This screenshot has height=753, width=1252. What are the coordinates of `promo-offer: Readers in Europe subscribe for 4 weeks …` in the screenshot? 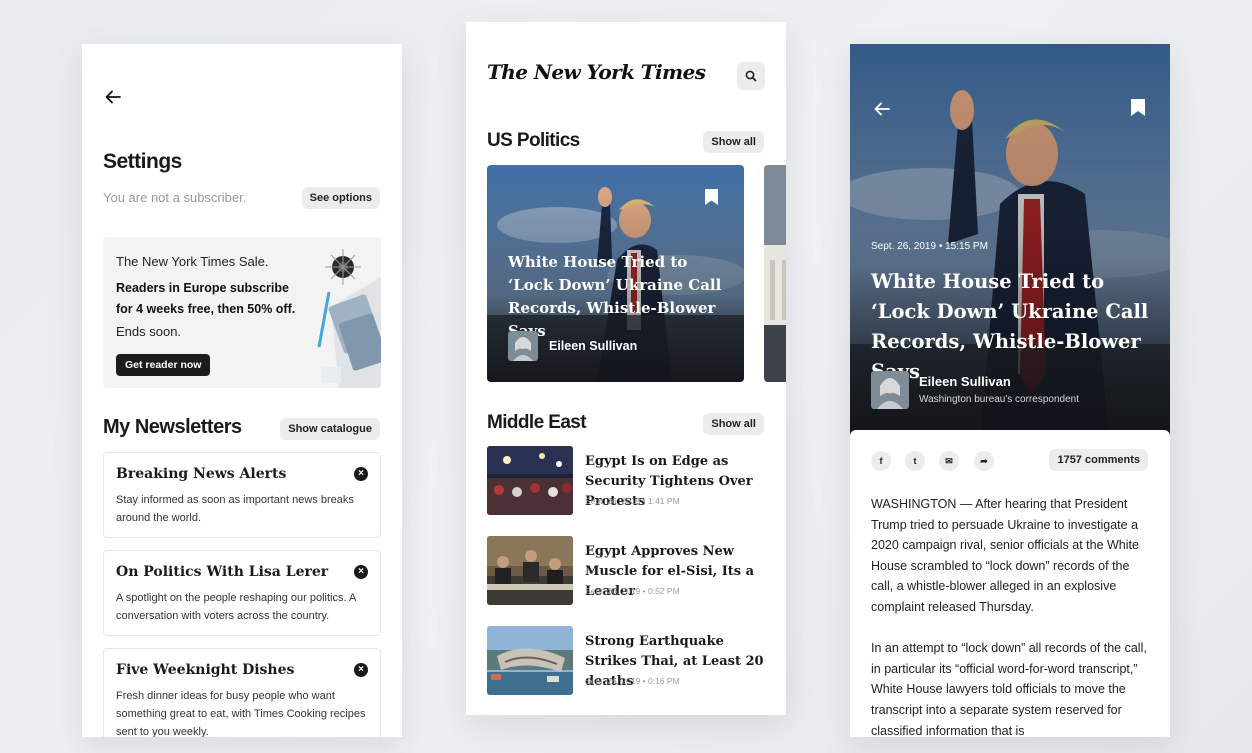 It's located at (206, 298).